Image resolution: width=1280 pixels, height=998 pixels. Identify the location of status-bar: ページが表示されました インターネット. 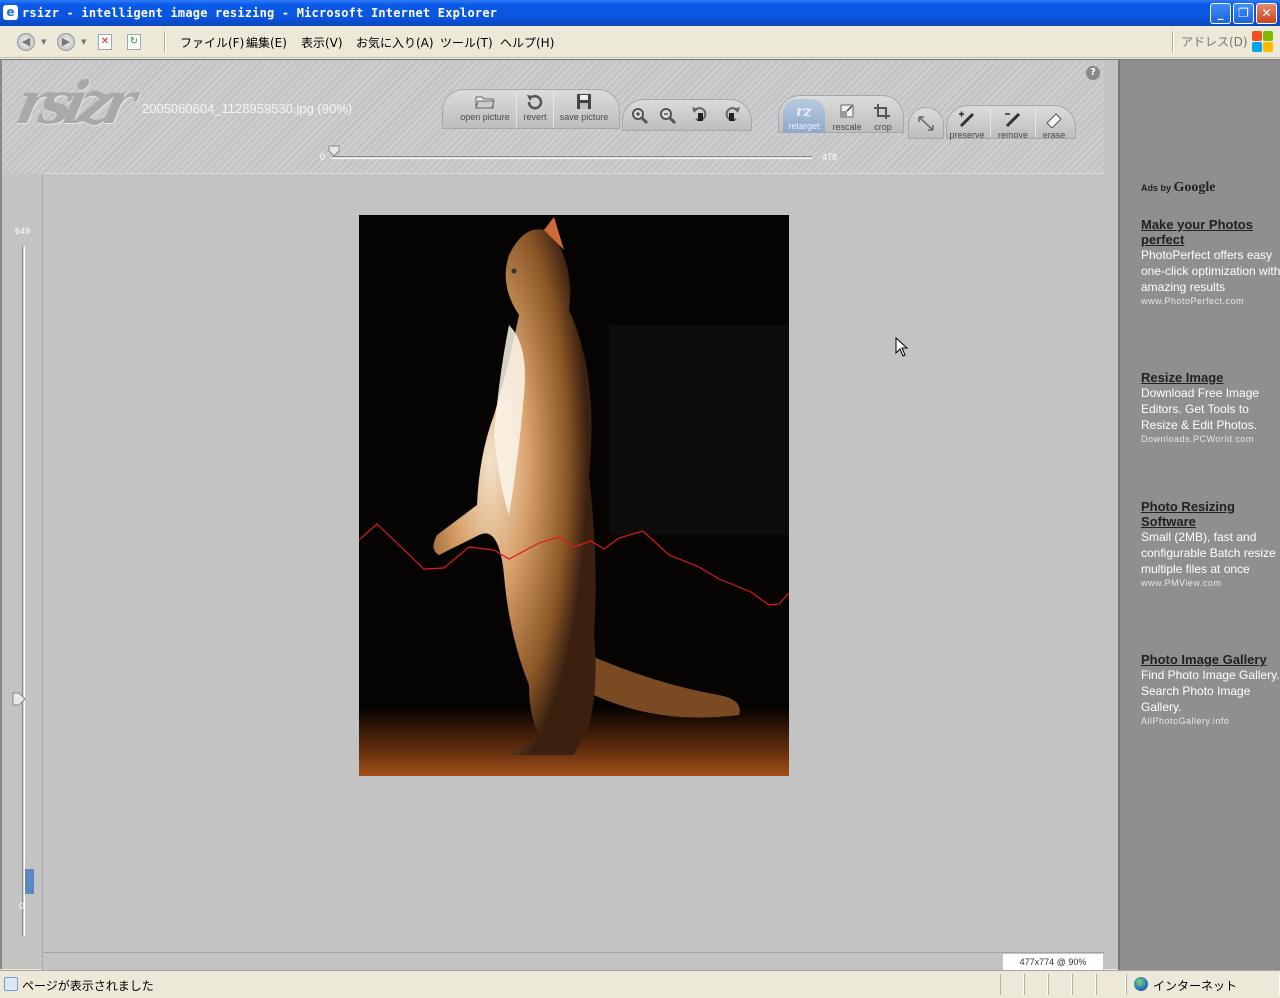
(640, 984).